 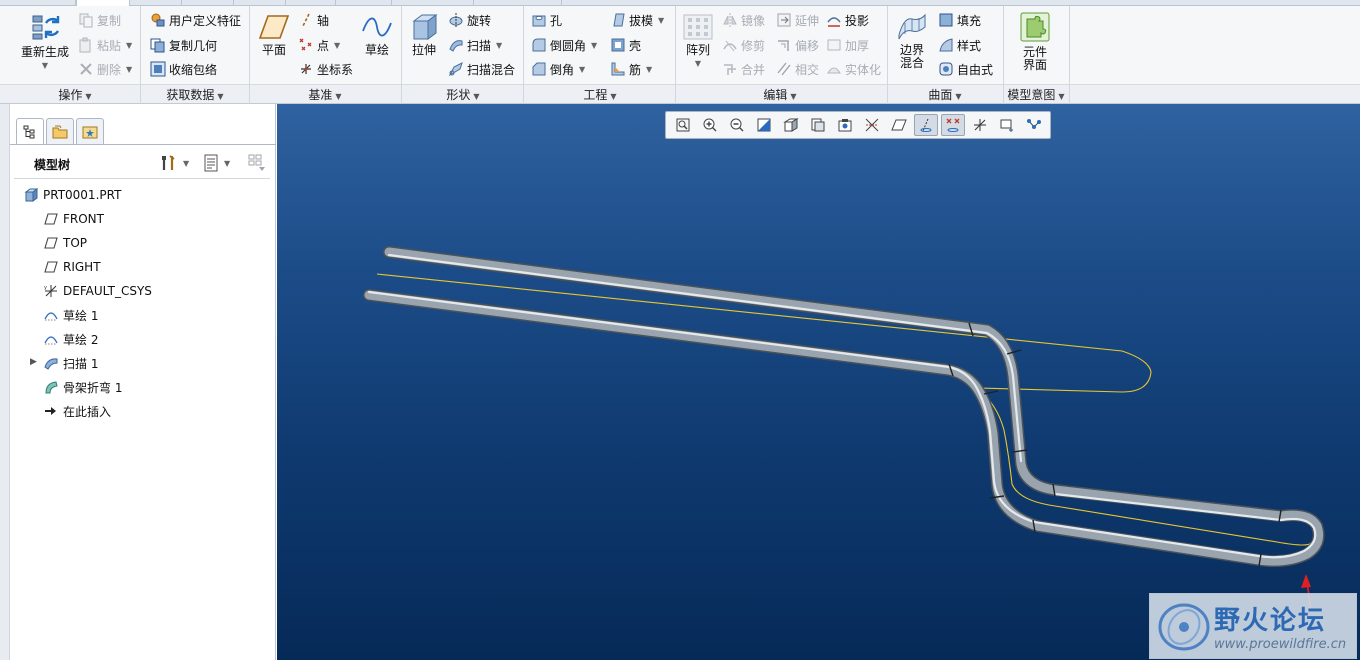 I want to click on group-label-engineering: 工程 ▼, so click(x=600, y=94).